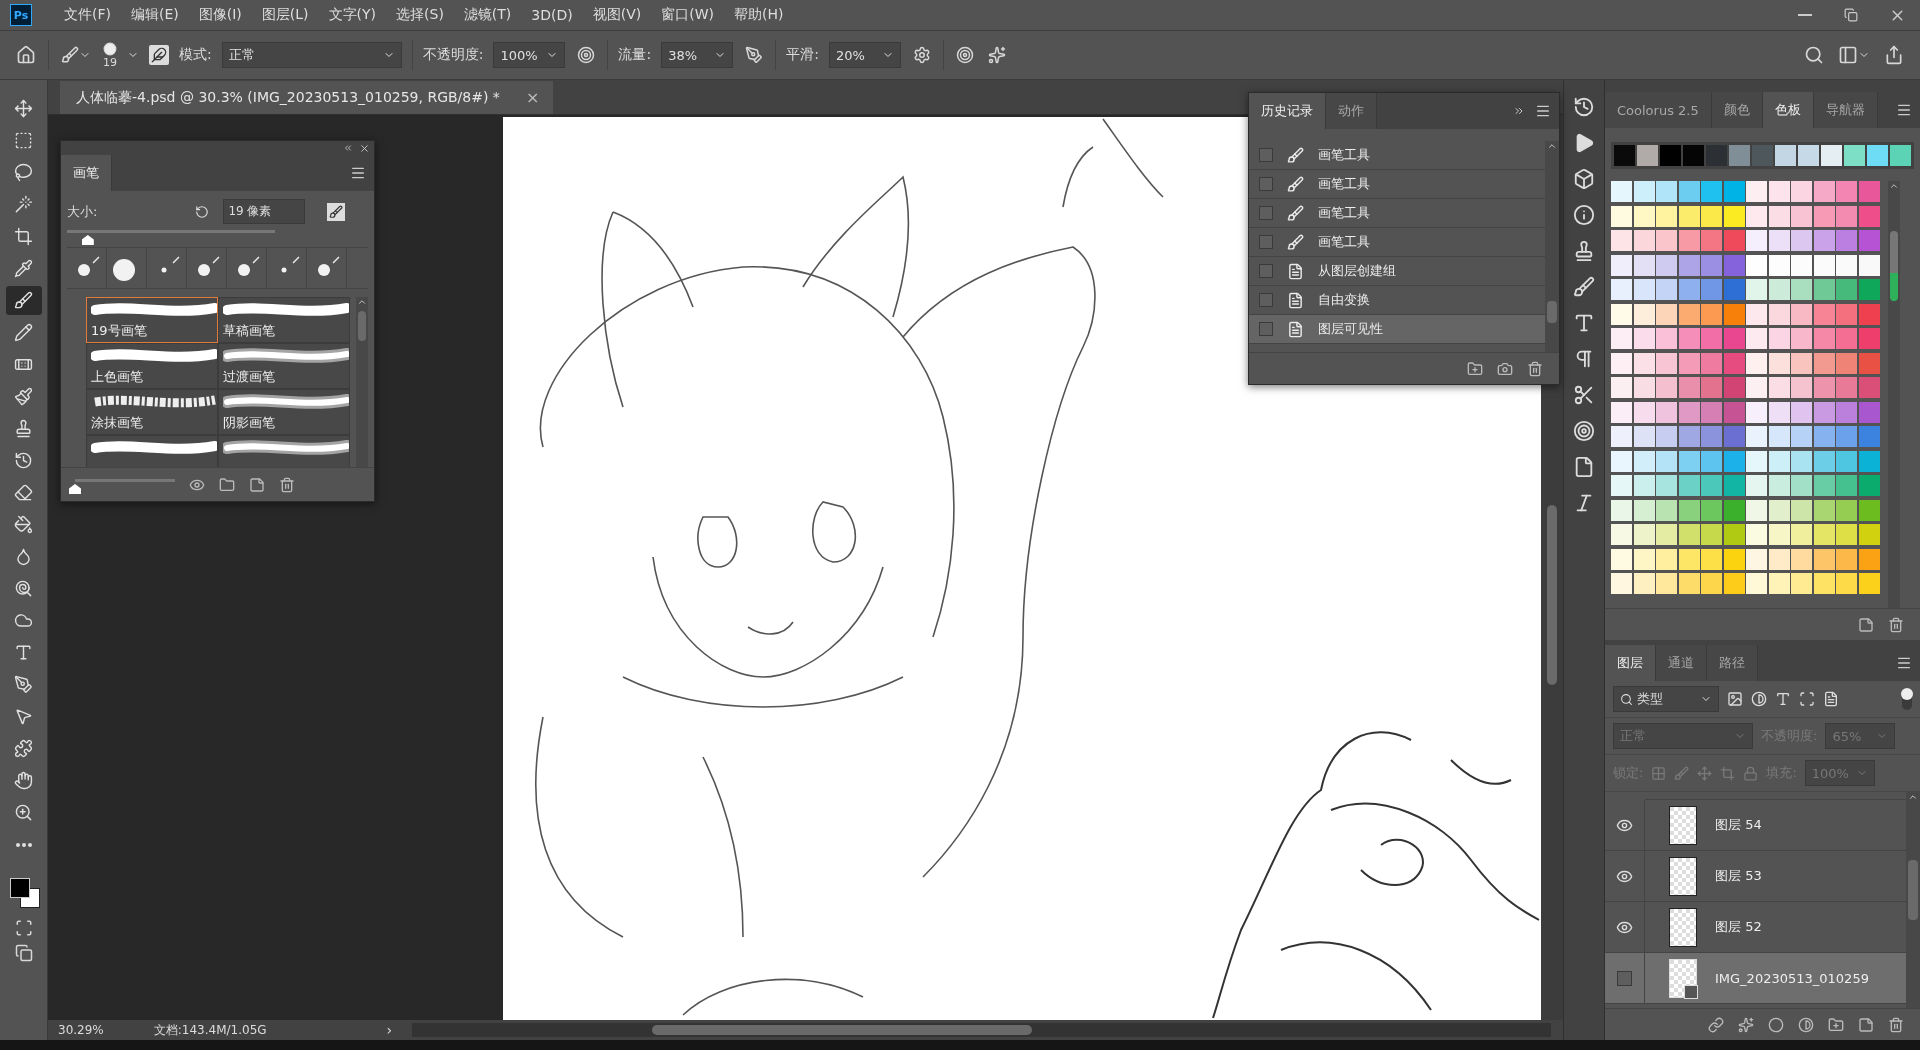  What do you see at coordinates (288, 97) in the screenshot?
I see `document-title: 人体临摹-4.psd @ 30.3% (IMG_20230513_010259, RGB/8#) *` at bounding box center [288, 97].